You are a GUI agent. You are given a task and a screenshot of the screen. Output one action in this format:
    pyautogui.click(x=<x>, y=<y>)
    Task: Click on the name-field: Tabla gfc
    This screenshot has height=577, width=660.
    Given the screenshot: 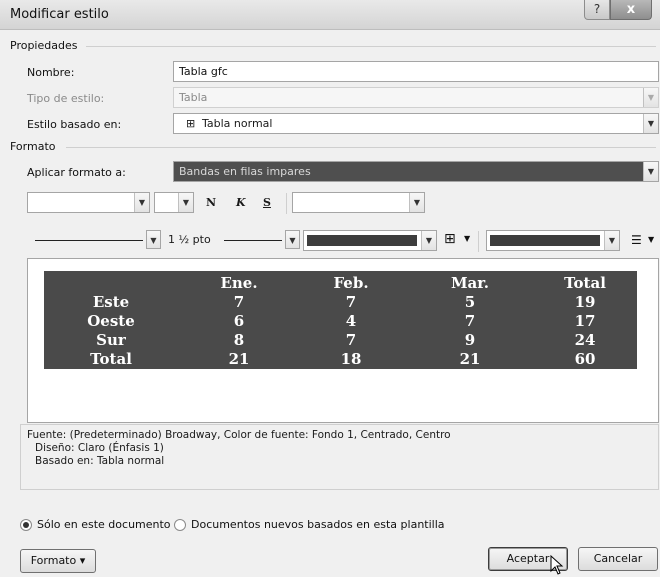 What is the action you would take?
    pyautogui.click(x=416, y=71)
    